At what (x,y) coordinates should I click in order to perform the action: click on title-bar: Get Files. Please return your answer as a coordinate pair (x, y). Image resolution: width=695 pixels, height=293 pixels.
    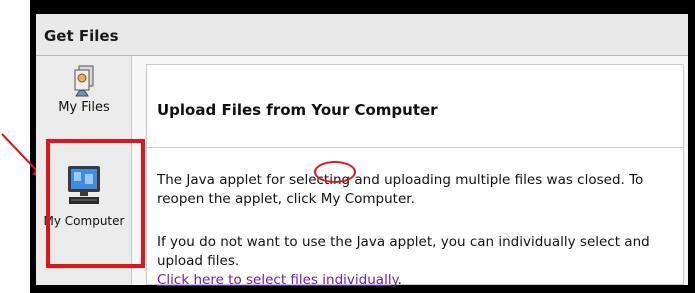
    Looking at the image, I should click on (362, 35).